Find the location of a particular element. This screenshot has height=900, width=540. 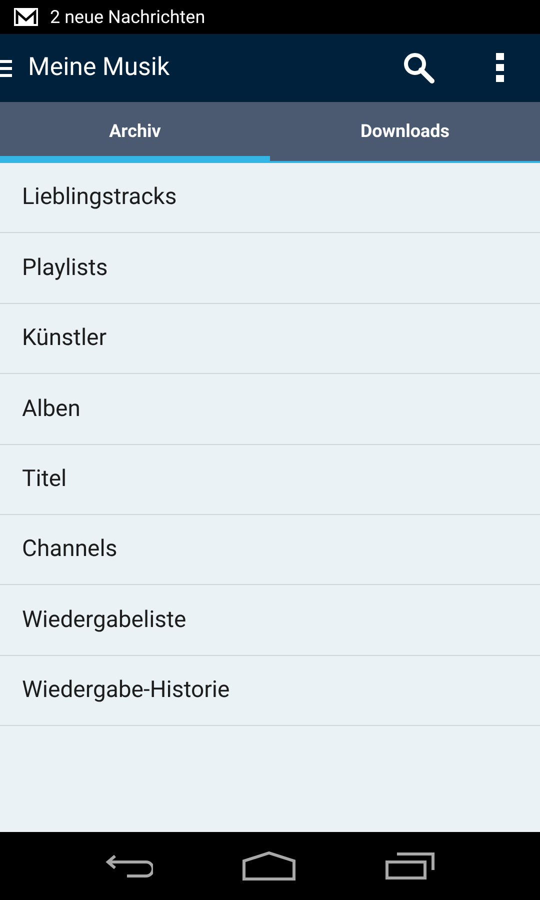

search-icon is located at coordinates (419, 68).